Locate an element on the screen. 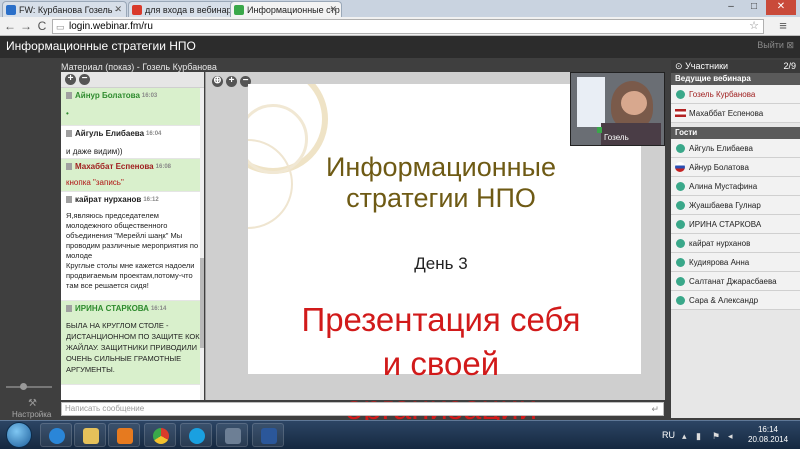  volume-icon: ◂ is located at coordinates (730, 436).